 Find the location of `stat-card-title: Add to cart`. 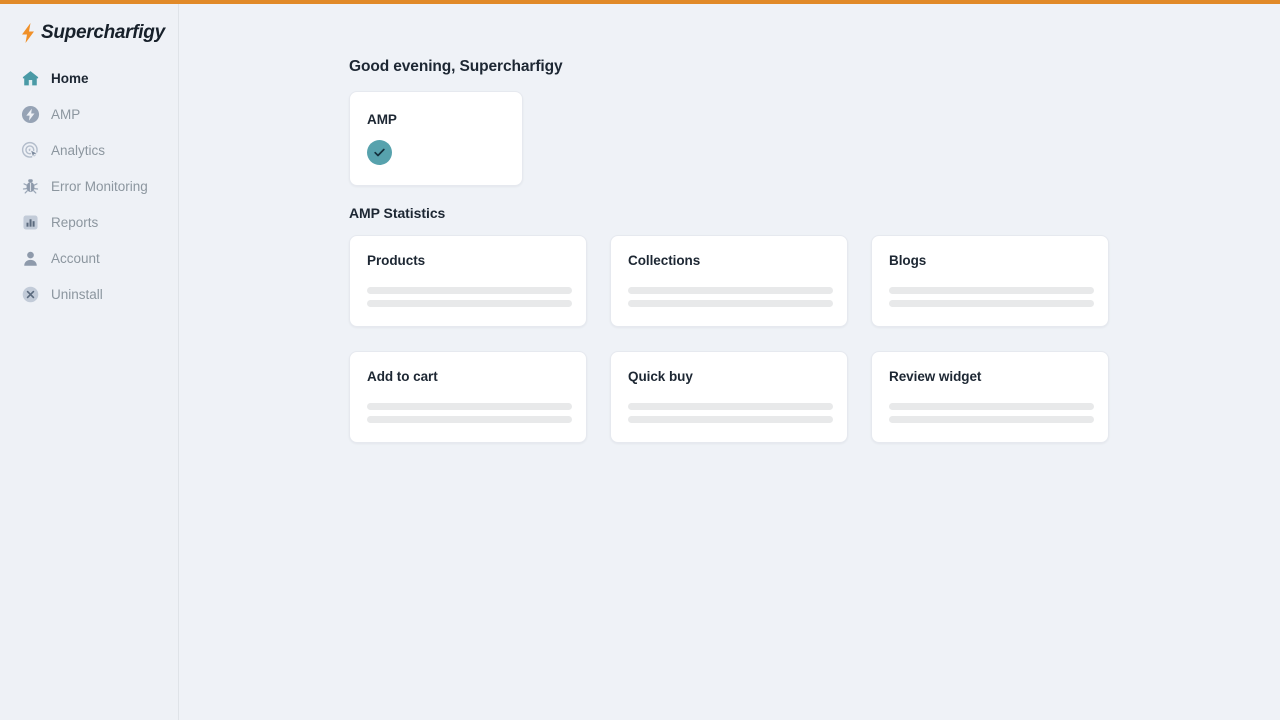

stat-card-title: Add to cart is located at coordinates (402, 376).